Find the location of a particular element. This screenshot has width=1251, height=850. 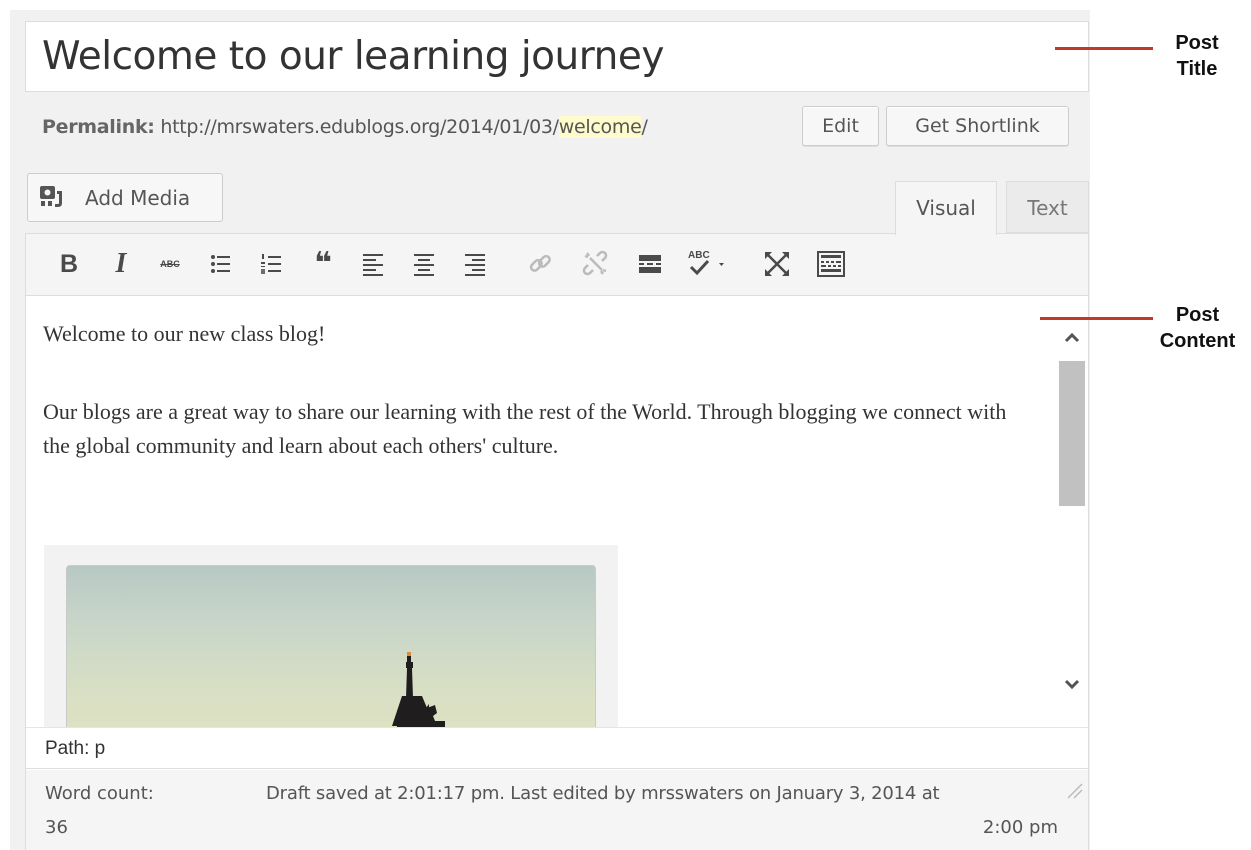

post-title-field: Welcome to our learning journey is located at coordinates (557, 56).